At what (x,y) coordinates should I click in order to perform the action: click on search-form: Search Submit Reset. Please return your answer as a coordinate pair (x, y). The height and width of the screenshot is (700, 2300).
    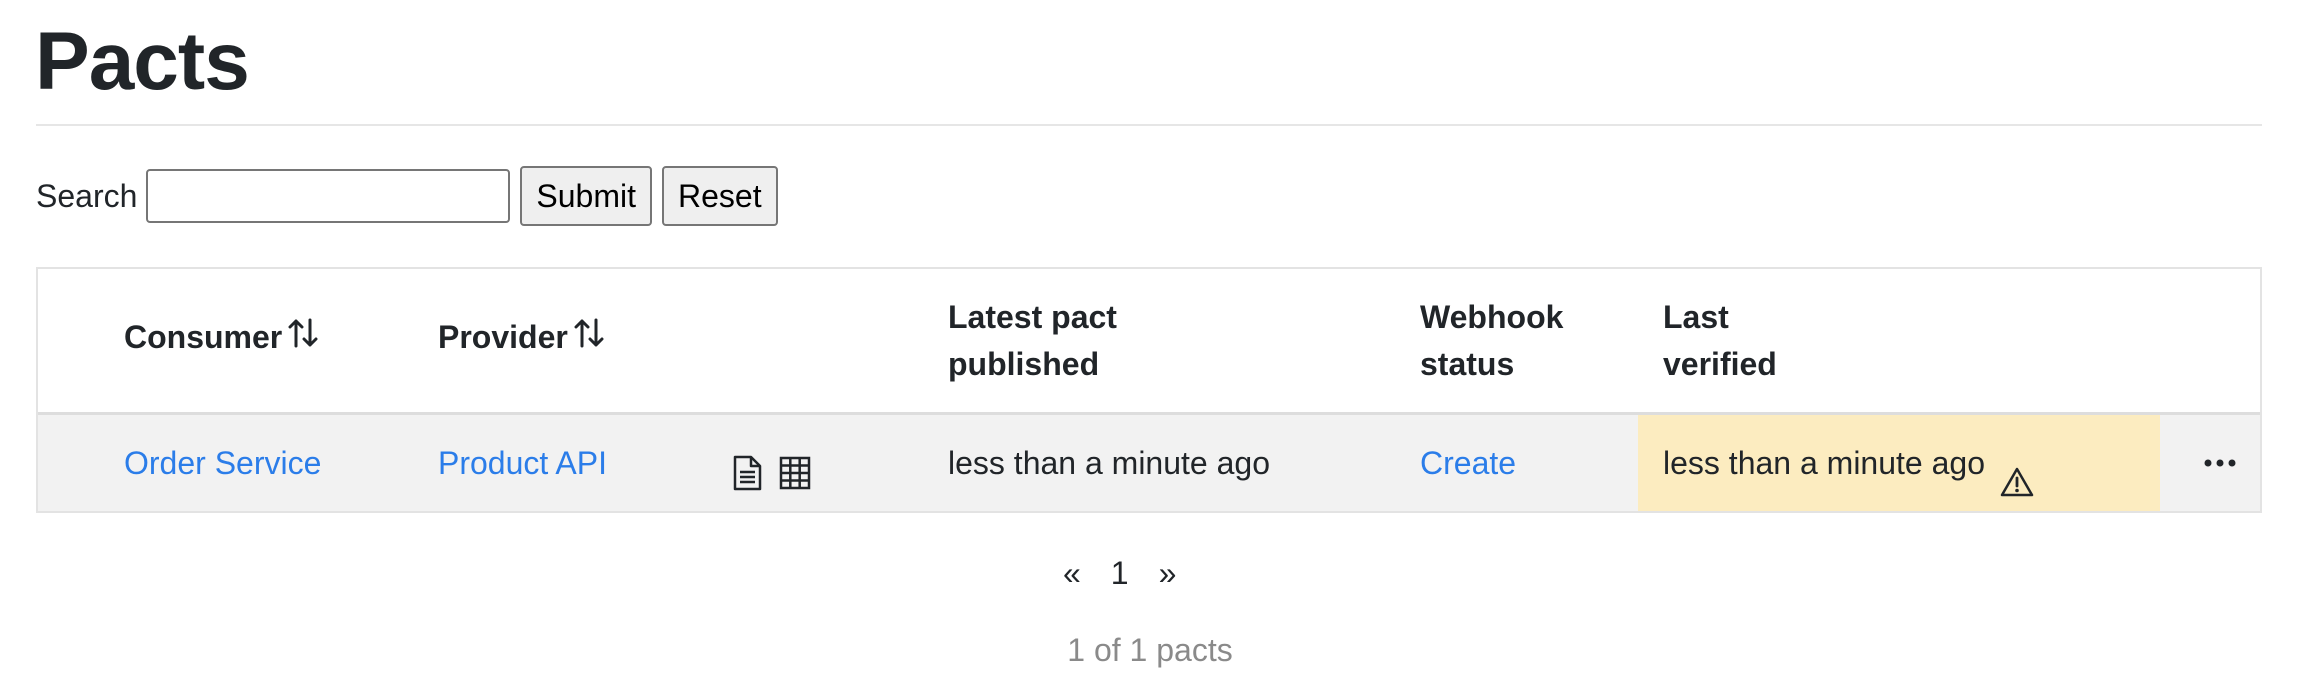
    Looking at the image, I should click on (412, 196).